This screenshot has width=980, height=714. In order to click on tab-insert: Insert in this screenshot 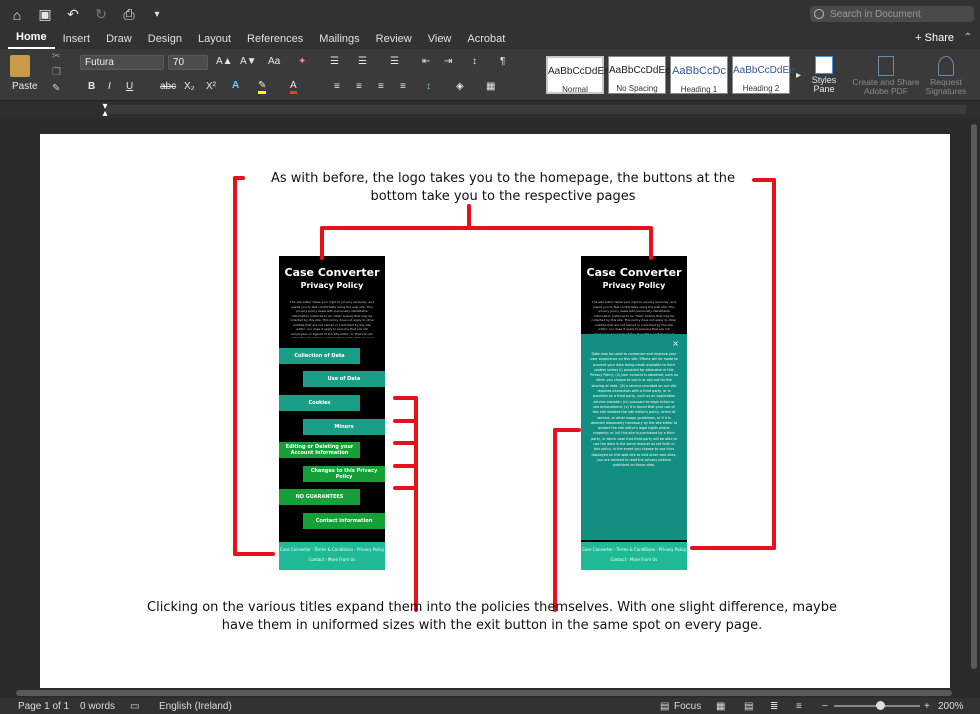, I will do `click(77, 41)`.